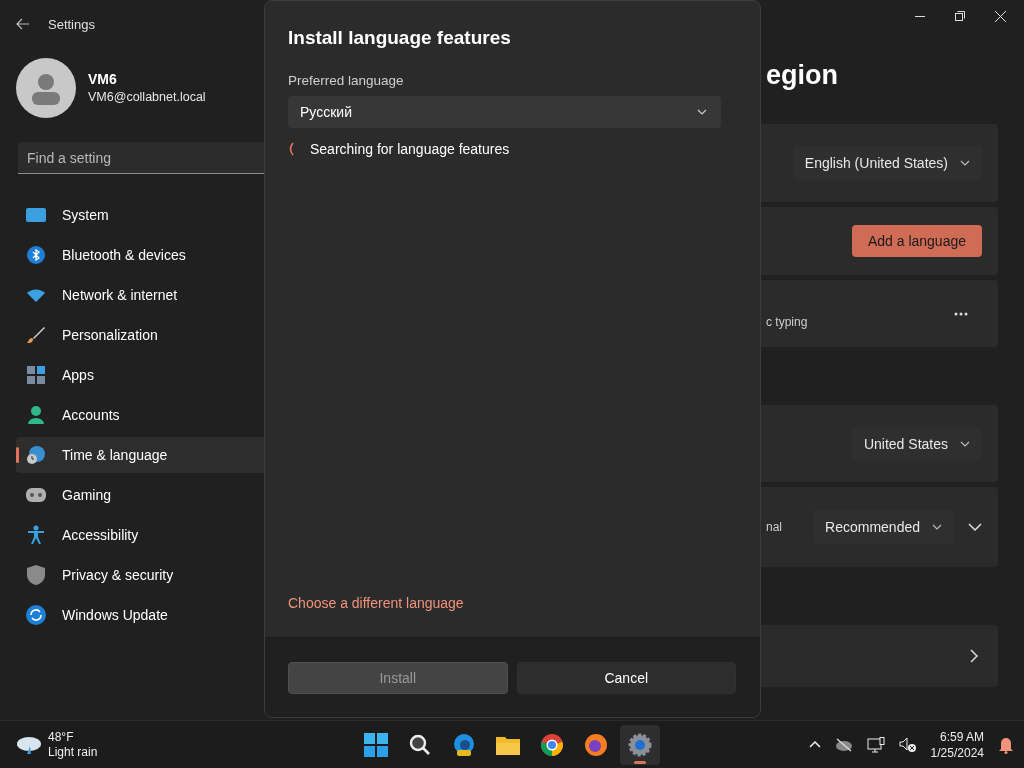 The height and width of the screenshot is (768, 1024). I want to click on page-title: egion, so click(802, 76).